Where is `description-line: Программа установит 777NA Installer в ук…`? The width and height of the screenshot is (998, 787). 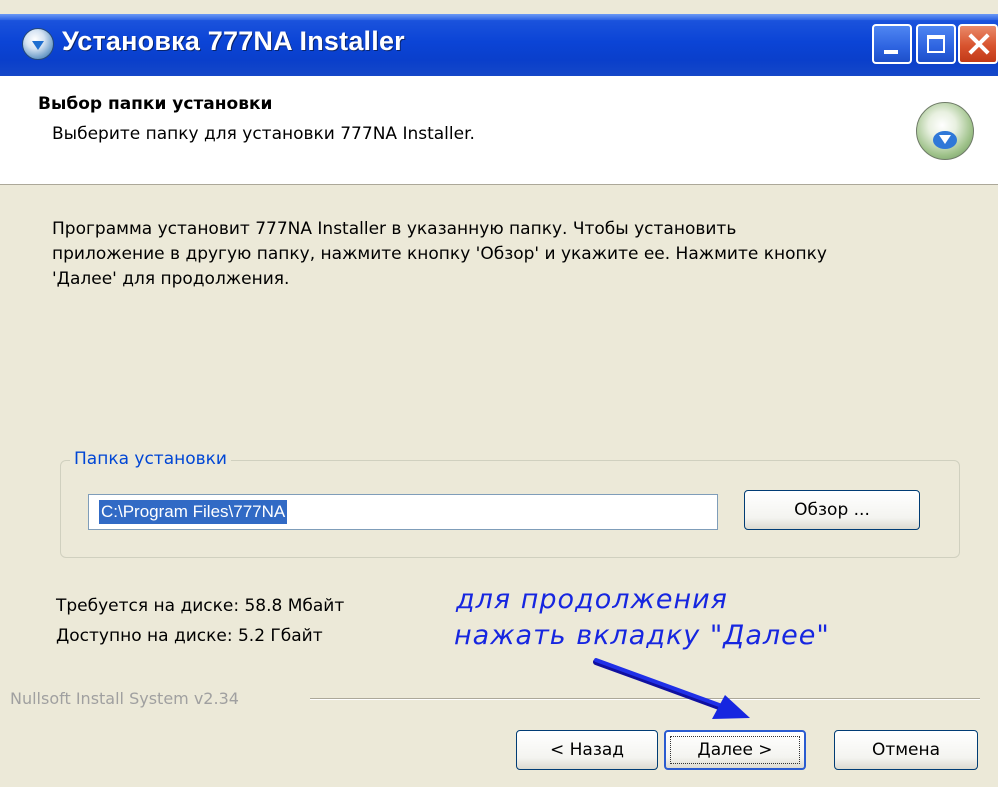 description-line: Программа установит 777NA Installer в ук… is located at coordinates (394, 229).